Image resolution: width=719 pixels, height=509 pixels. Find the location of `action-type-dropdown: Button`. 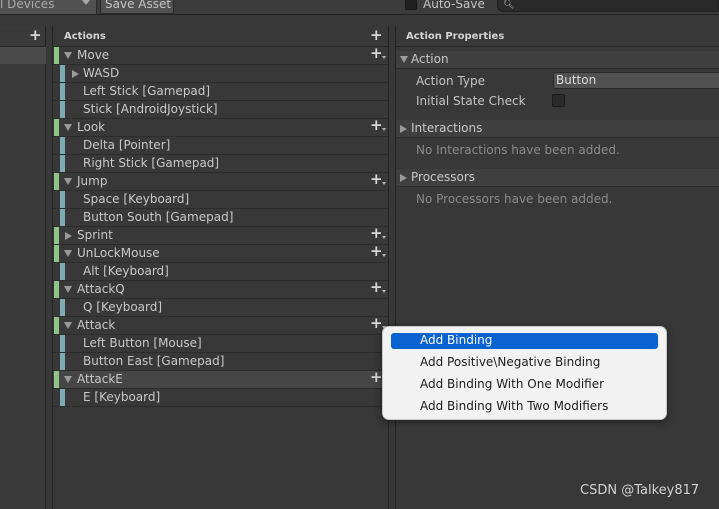

action-type-dropdown: Button is located at coordinates (636, 80).